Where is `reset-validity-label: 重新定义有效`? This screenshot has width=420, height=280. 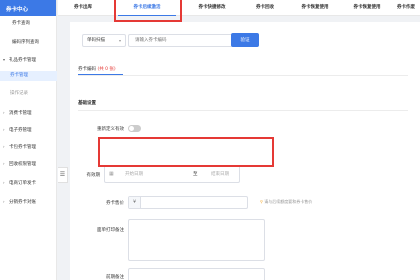 reset-validity-label: 重新定义有效 is located at coordinates (110, 129).